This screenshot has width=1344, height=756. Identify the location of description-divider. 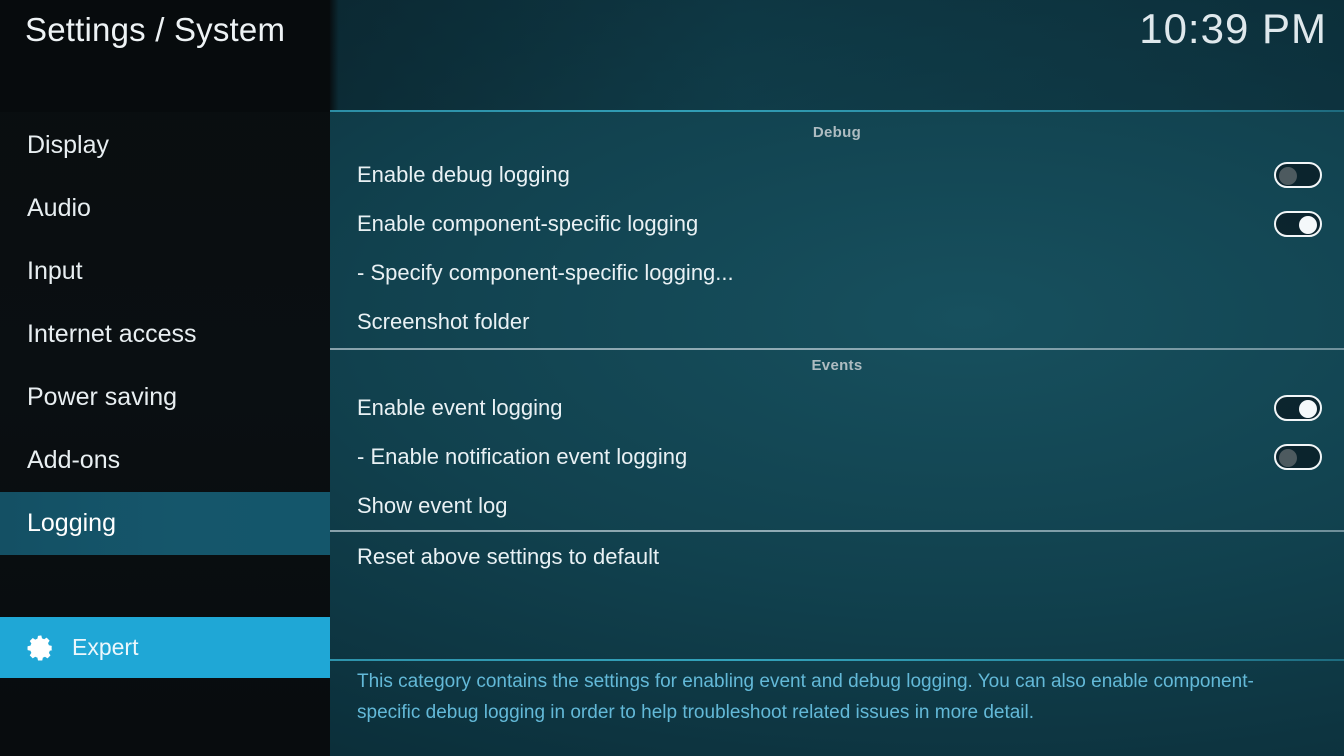
(837, 660).